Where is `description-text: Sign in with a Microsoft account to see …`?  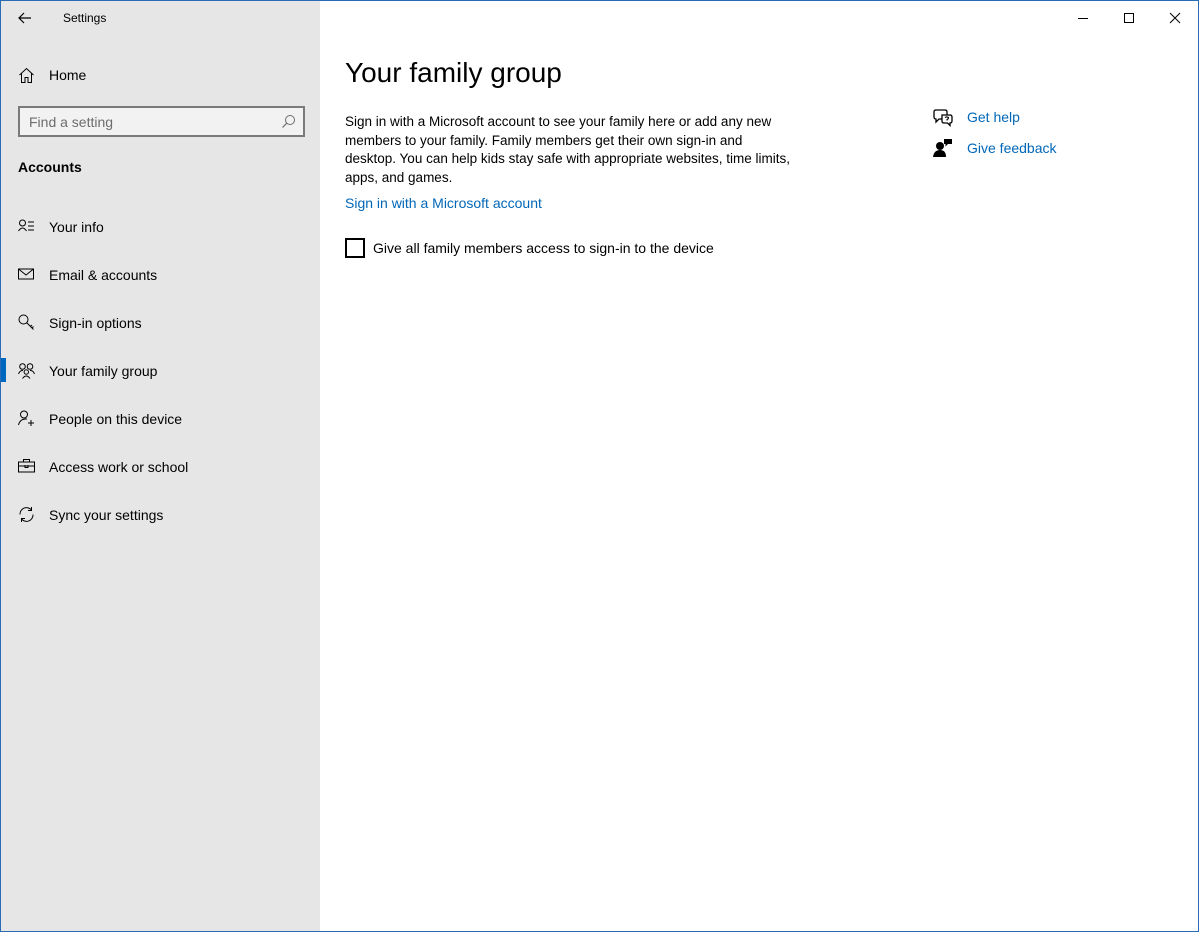 description-text: Sign in with a Microsoft account to see … is located at coordinates (567, 149).